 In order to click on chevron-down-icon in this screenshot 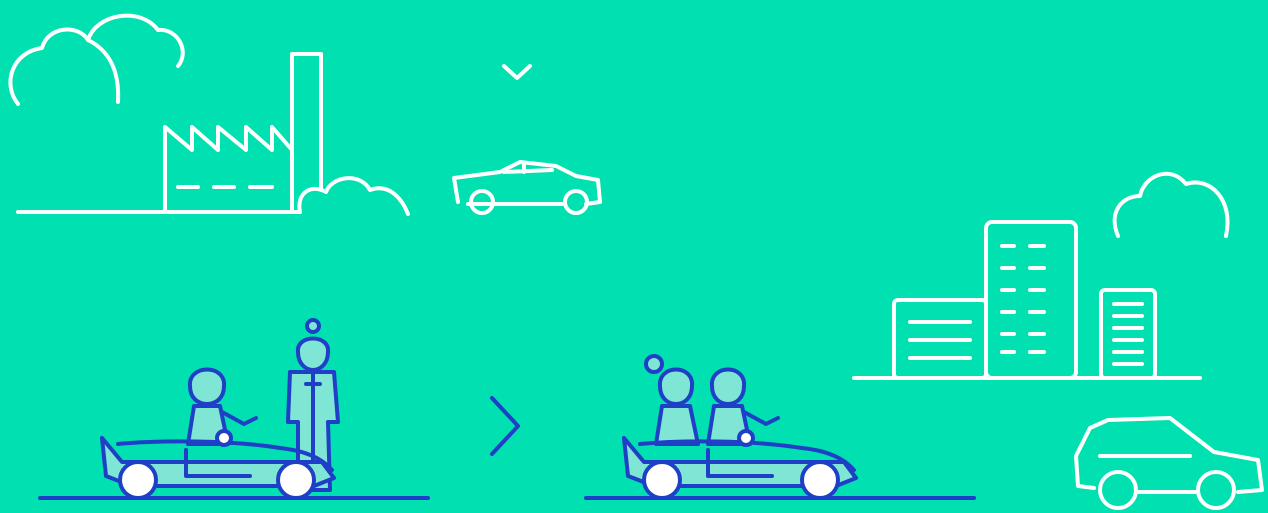, I will do `click(517, 72)`.